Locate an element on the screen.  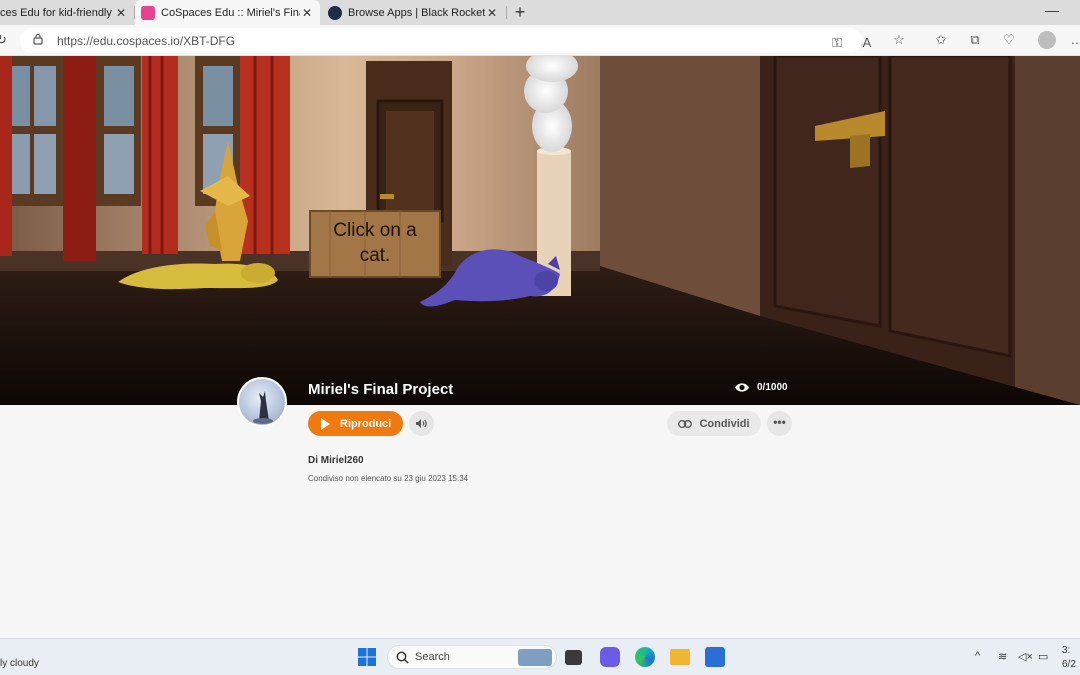
collections-icon: ⧉ is located at coordinates (975, 40).